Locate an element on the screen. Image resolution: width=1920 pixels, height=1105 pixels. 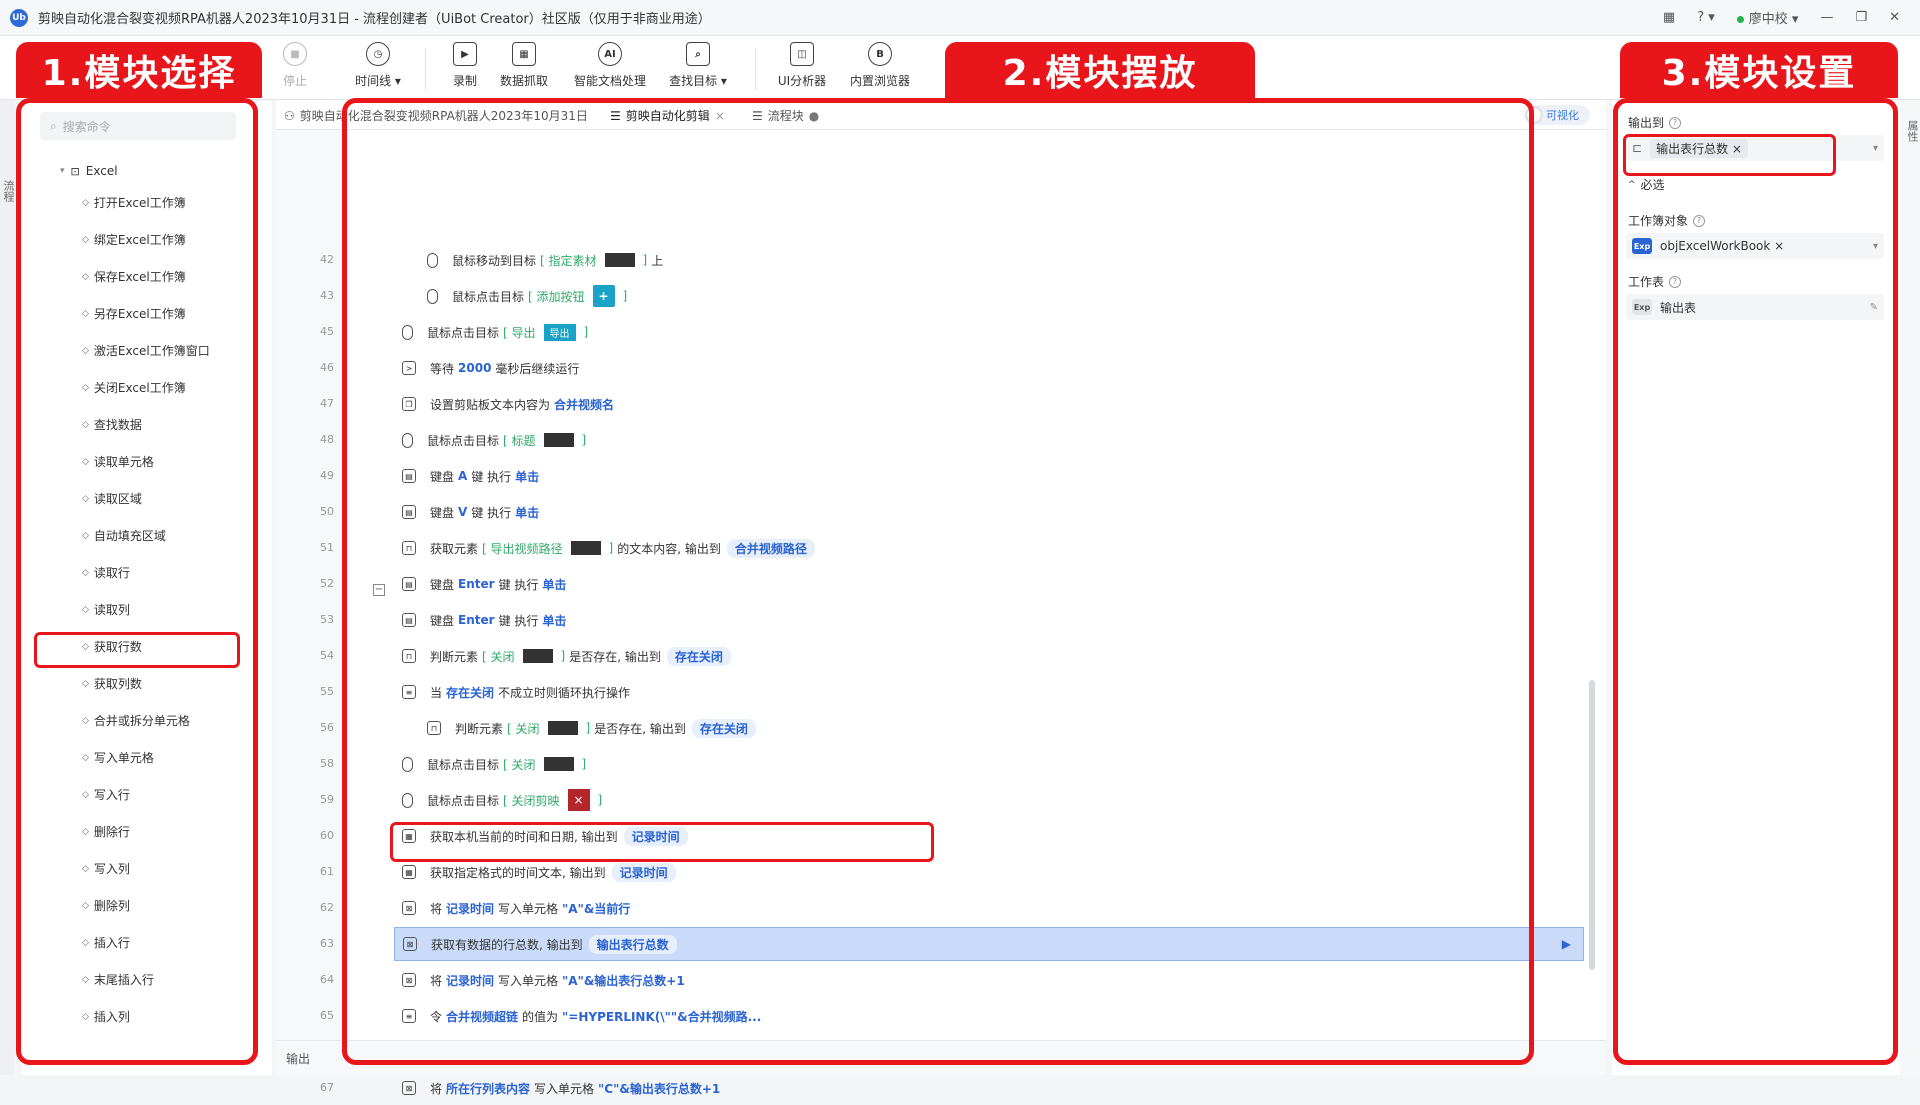
line-number: 63 is located at coordinates (327, 943).